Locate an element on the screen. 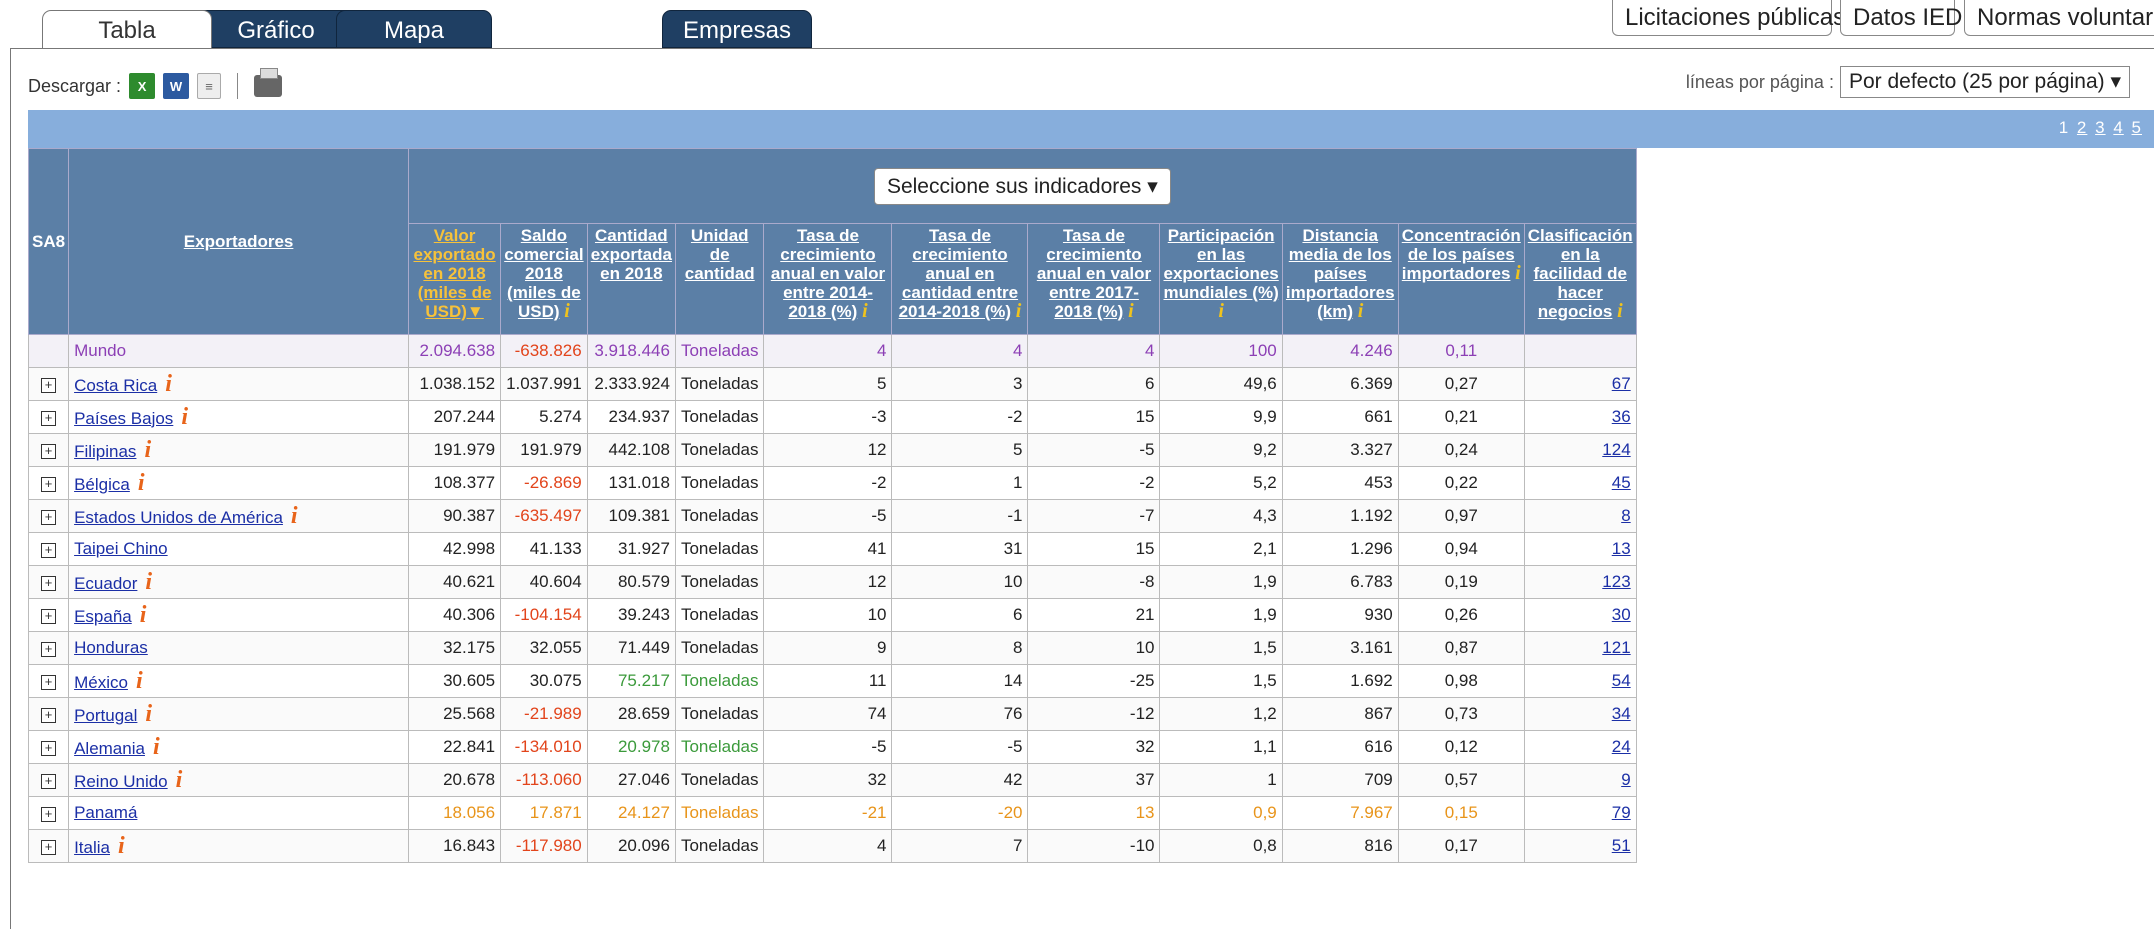 Image resolution: width=2154 pixels, height=929 pixels. per-page-select: Por defecto (25 por página) ▾ is located at coordinates (1984, 82).